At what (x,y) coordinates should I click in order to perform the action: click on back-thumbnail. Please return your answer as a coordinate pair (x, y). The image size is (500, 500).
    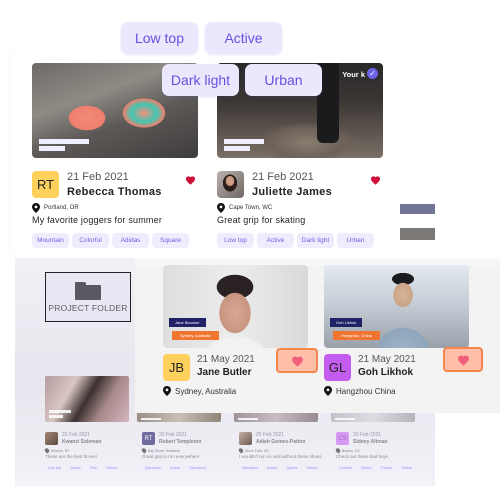
    Looking at the image, I should click on (87, 399).